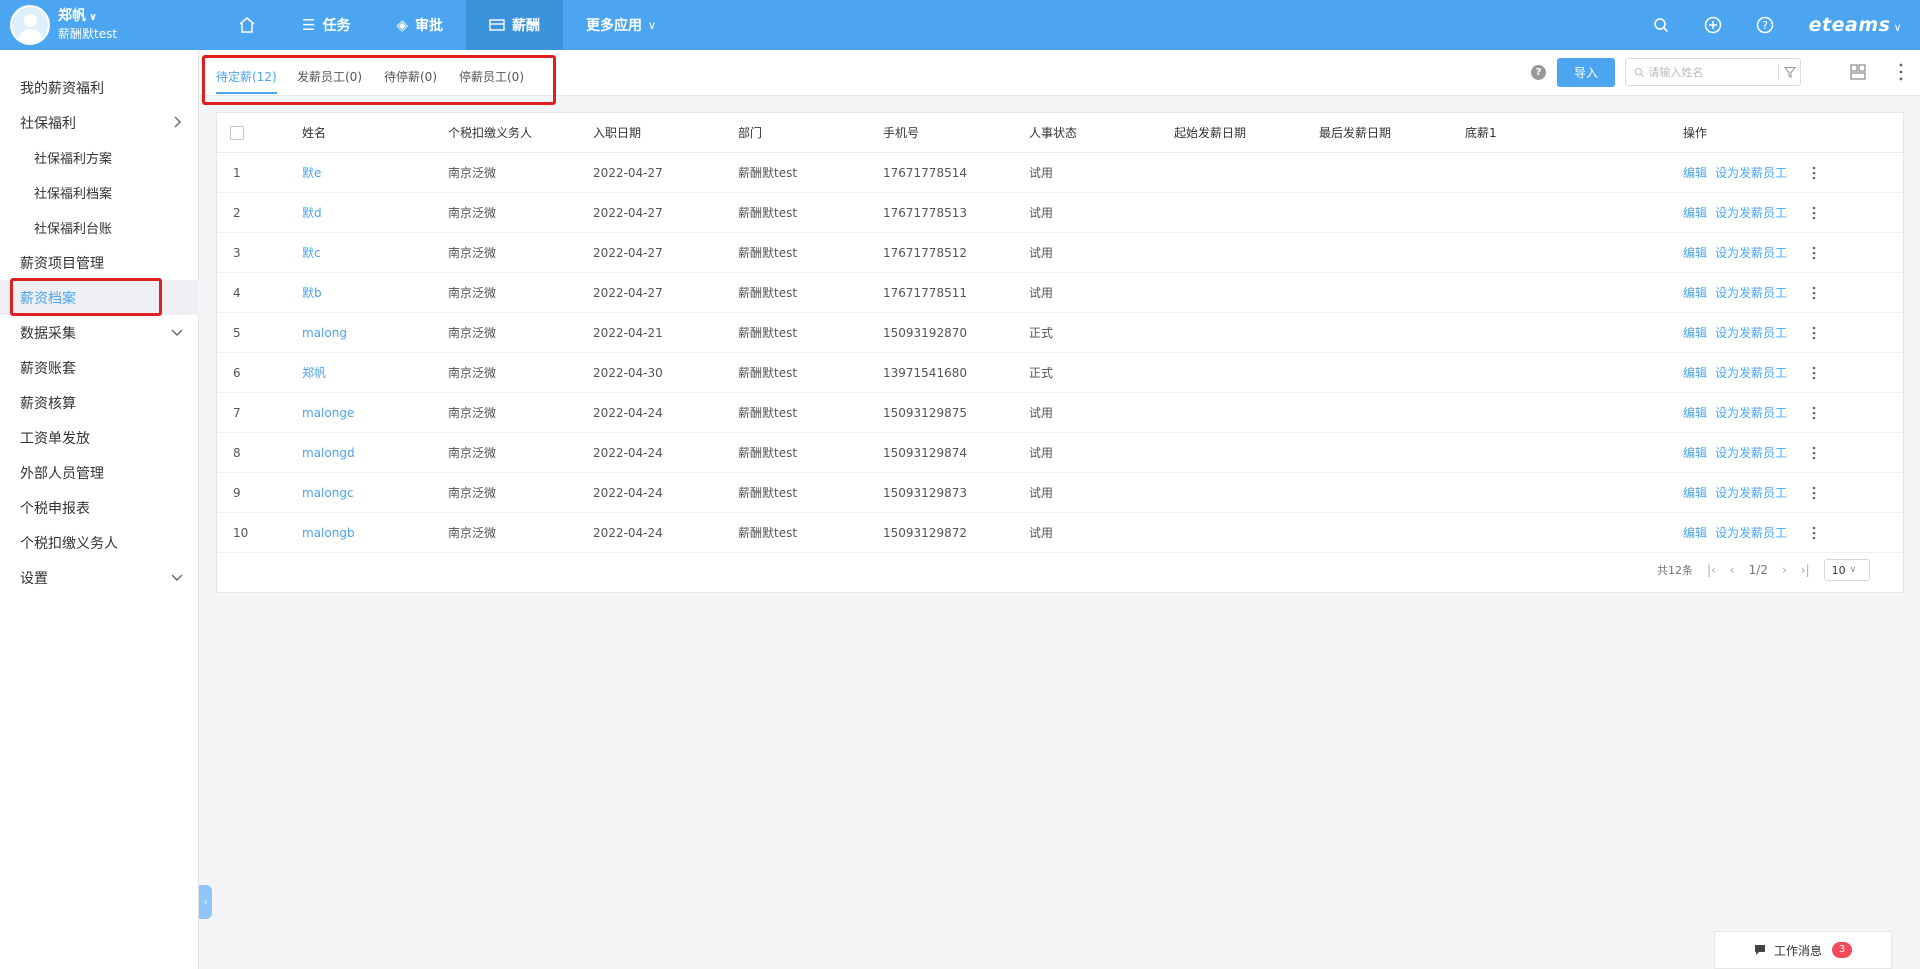  I want to click on next-page-icon: ›, so click(1784, 570).